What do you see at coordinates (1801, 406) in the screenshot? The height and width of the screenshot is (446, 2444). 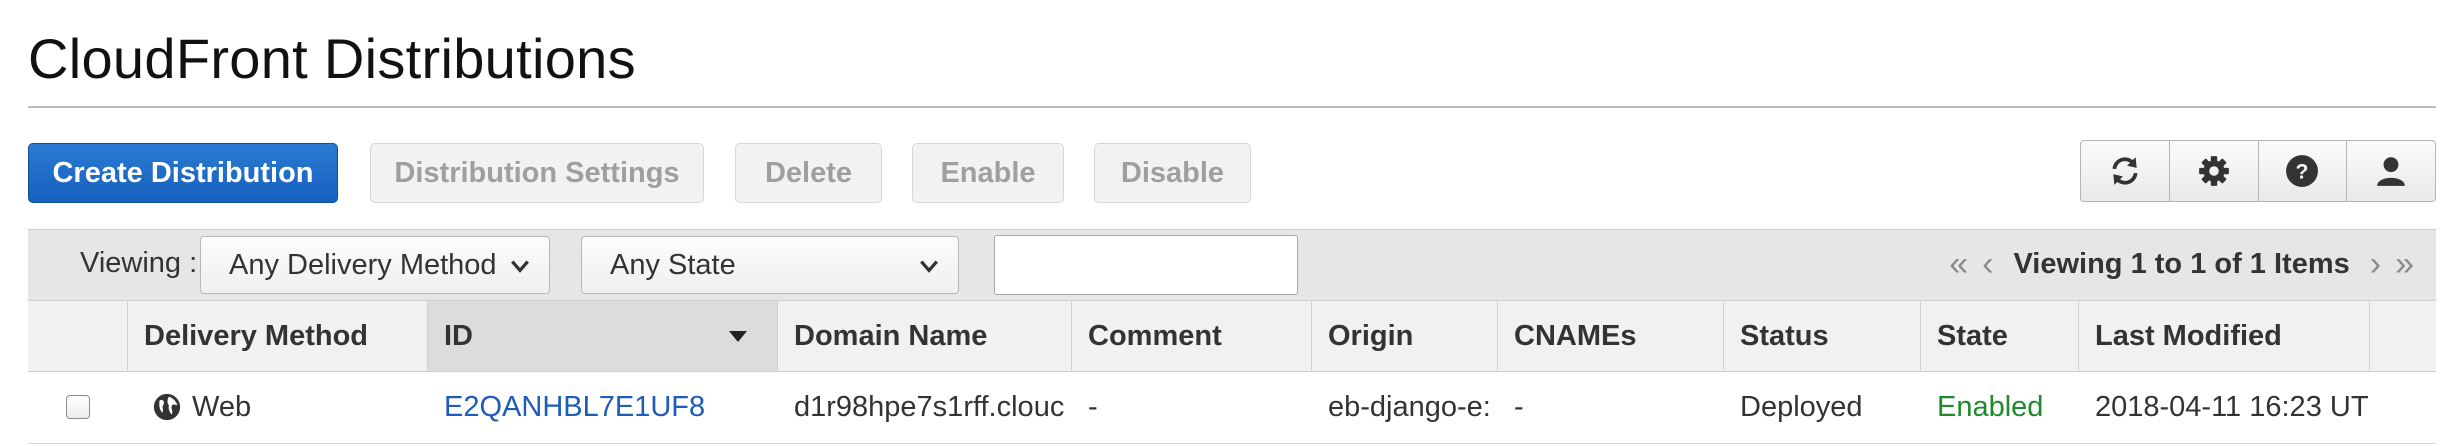 I see `cell-status: Deployed` at bounding box center [1801, 406].